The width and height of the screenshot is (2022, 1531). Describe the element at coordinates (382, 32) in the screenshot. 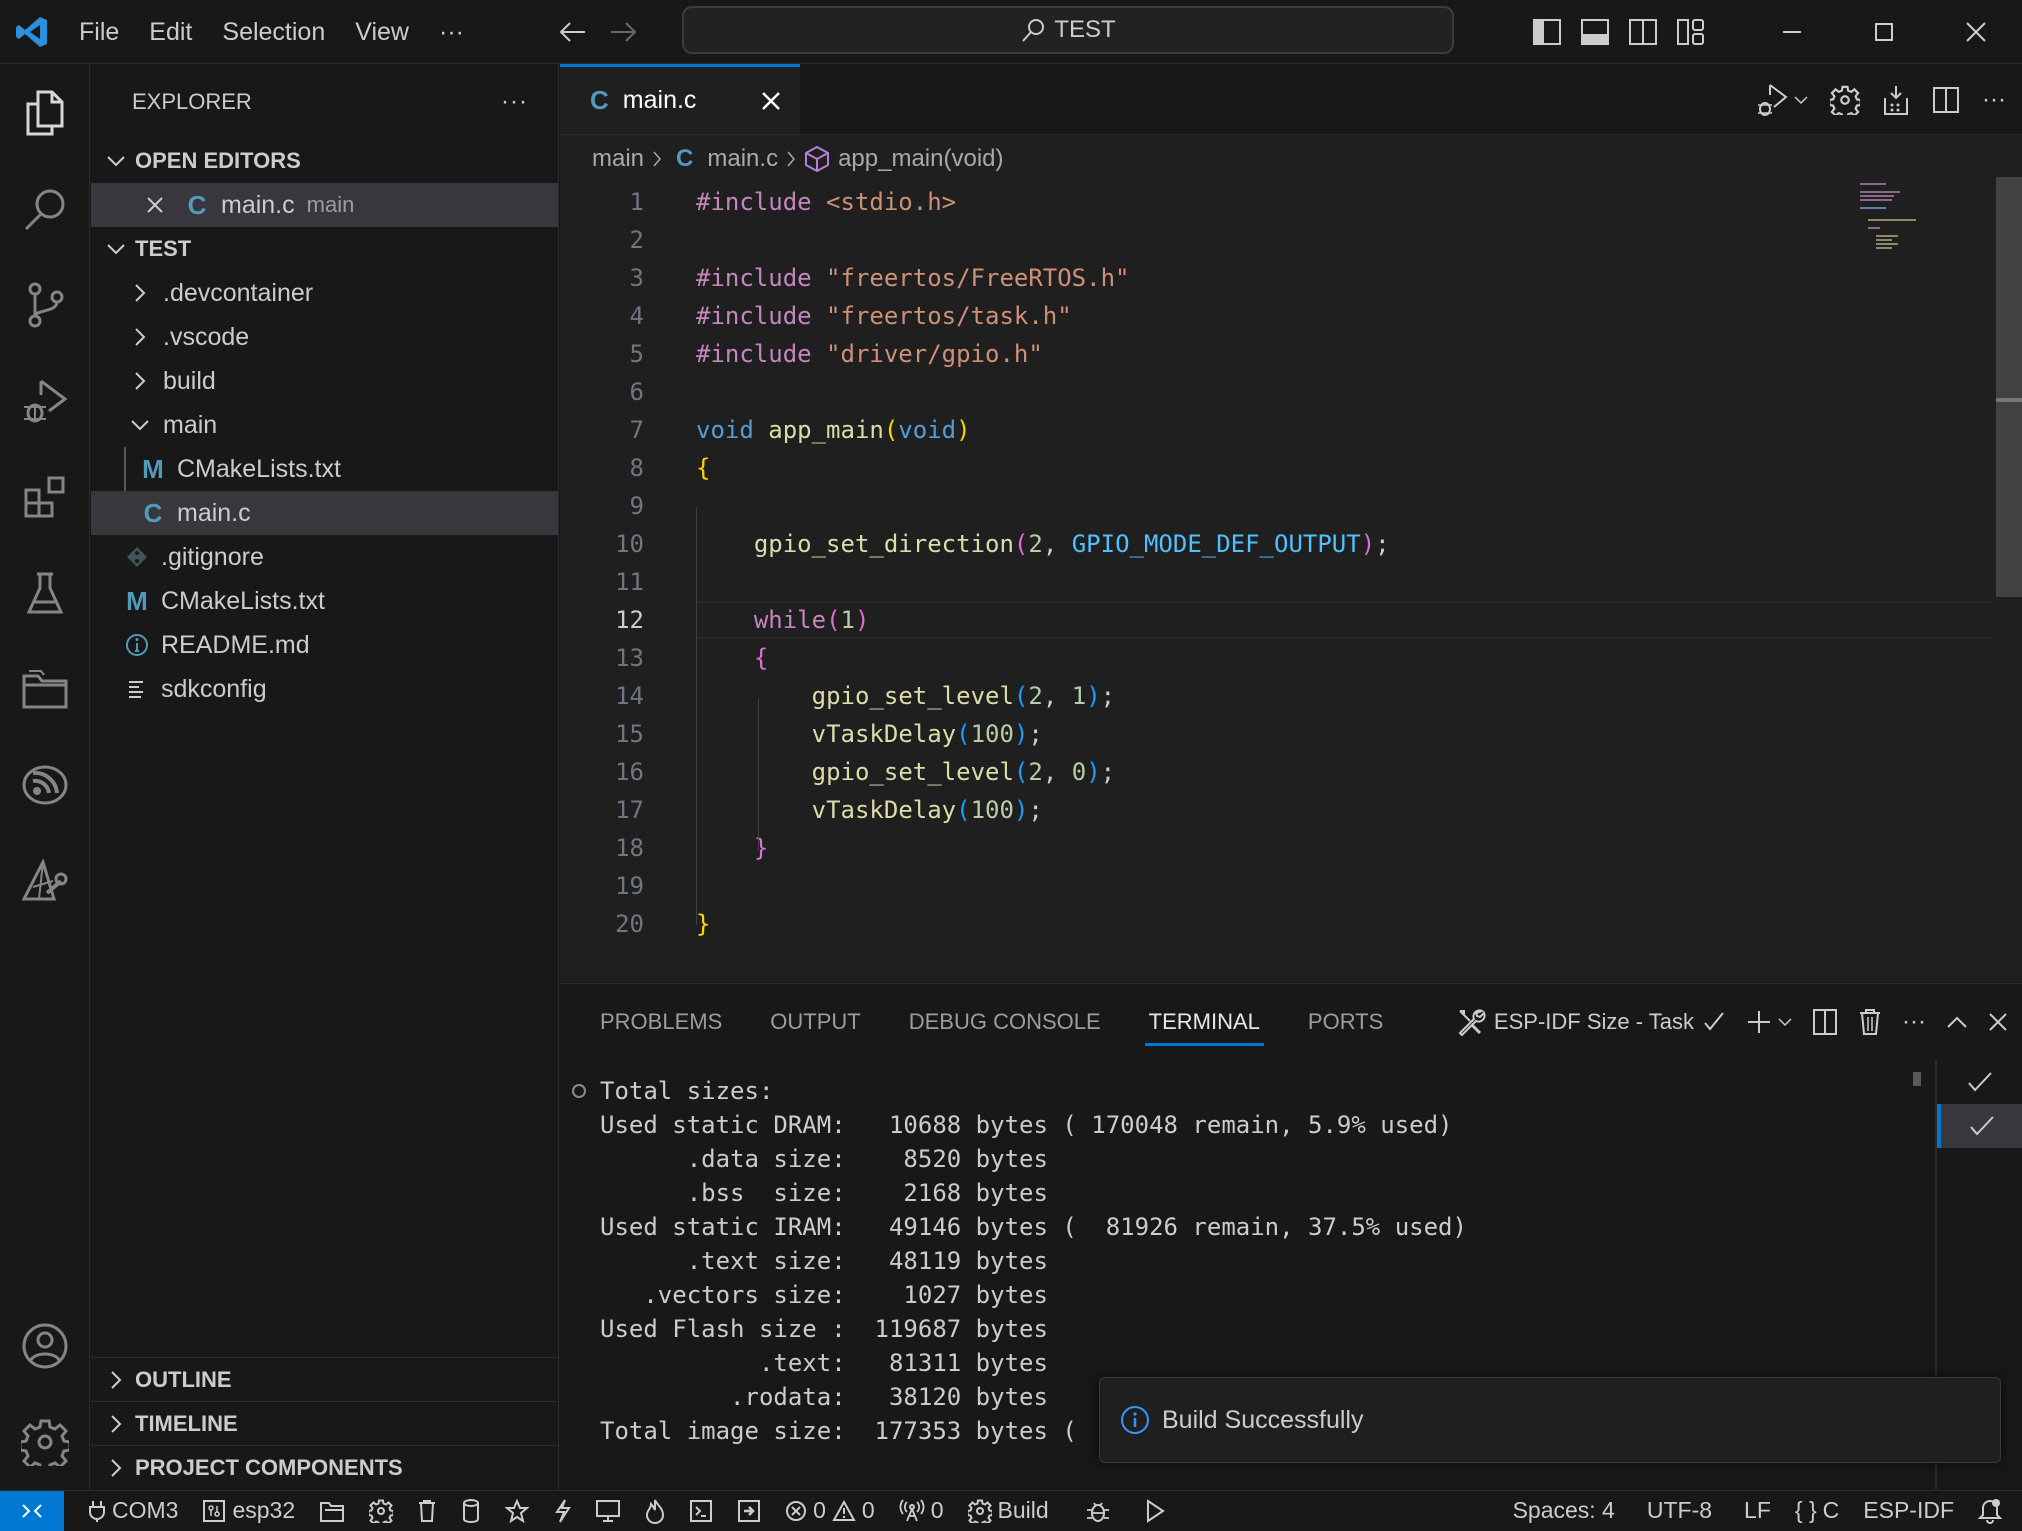

I see `menu-view: View` at that location.